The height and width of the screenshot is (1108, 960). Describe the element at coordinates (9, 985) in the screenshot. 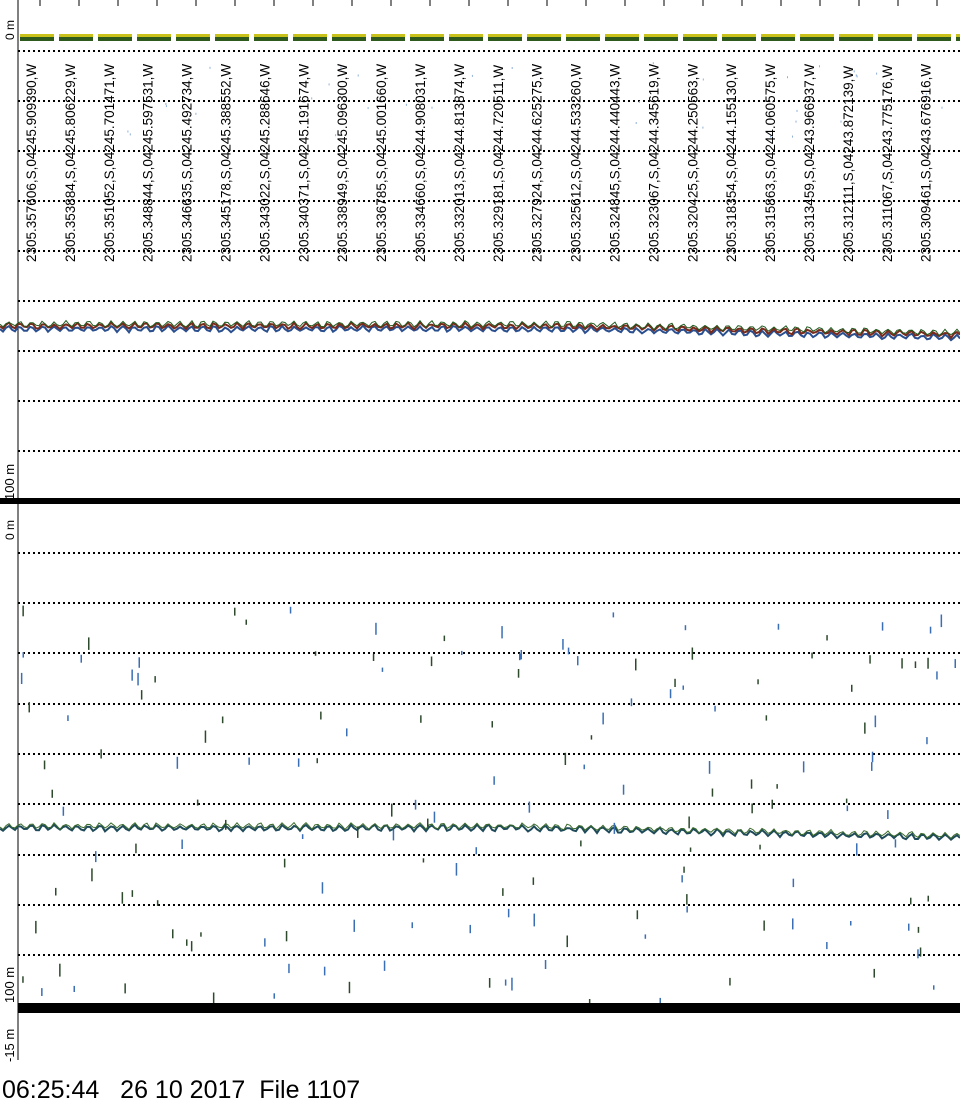

I see `lower-depth-scale-label: 100 m` at that location.